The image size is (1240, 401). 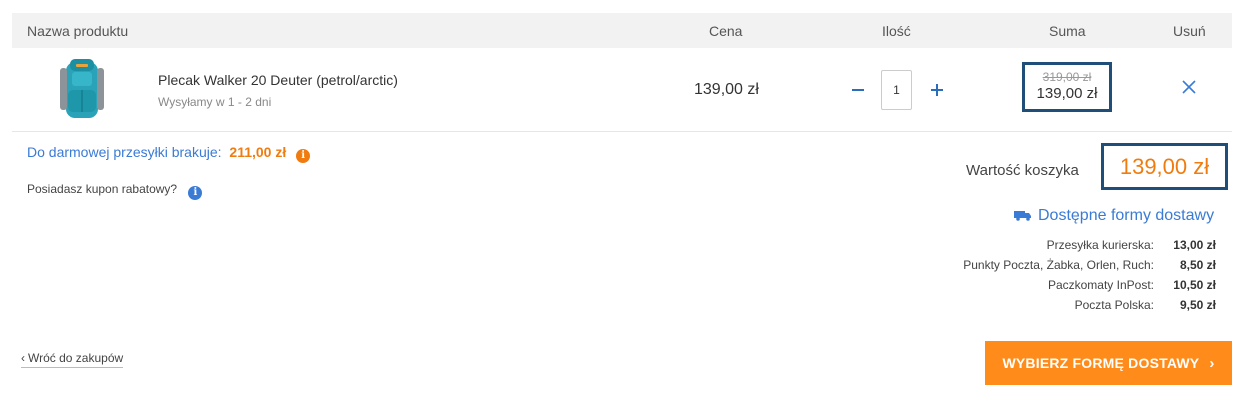 I want to click on coupon-label: Posiadasz kupon rabatowy?, so click(x=102, y=189).